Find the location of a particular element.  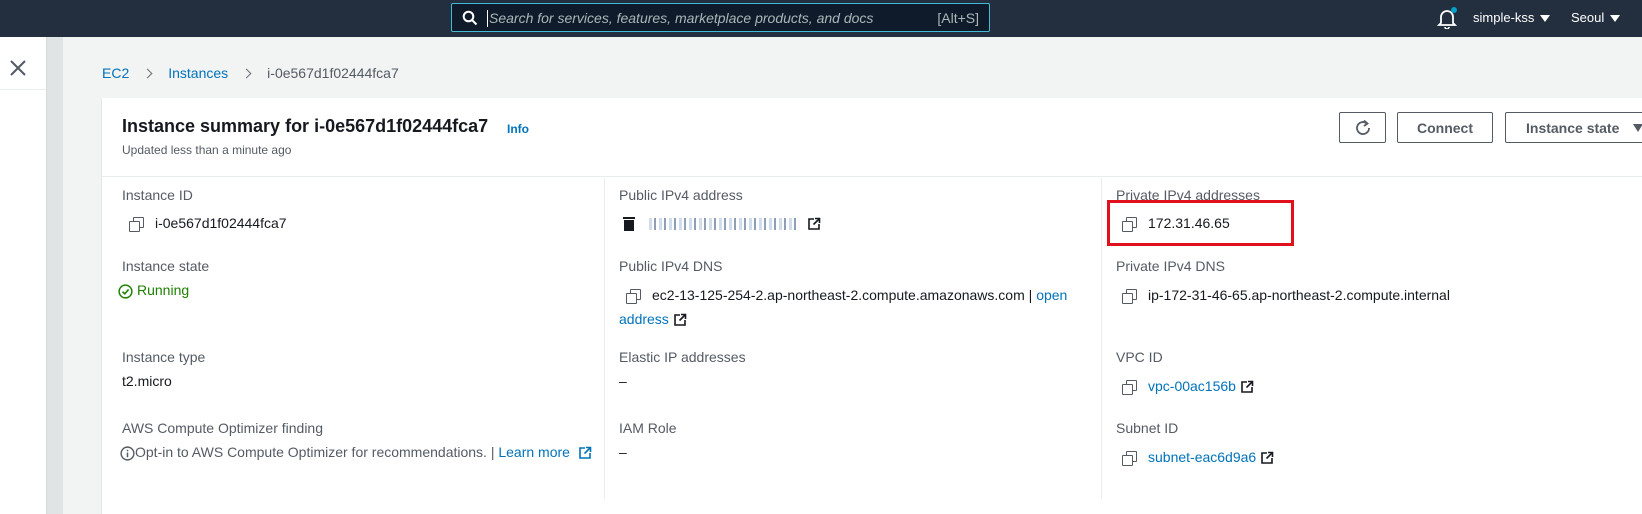

breadcrumb-current: i-0e567d1f02444fca7 is located at coordinates (333, 73).